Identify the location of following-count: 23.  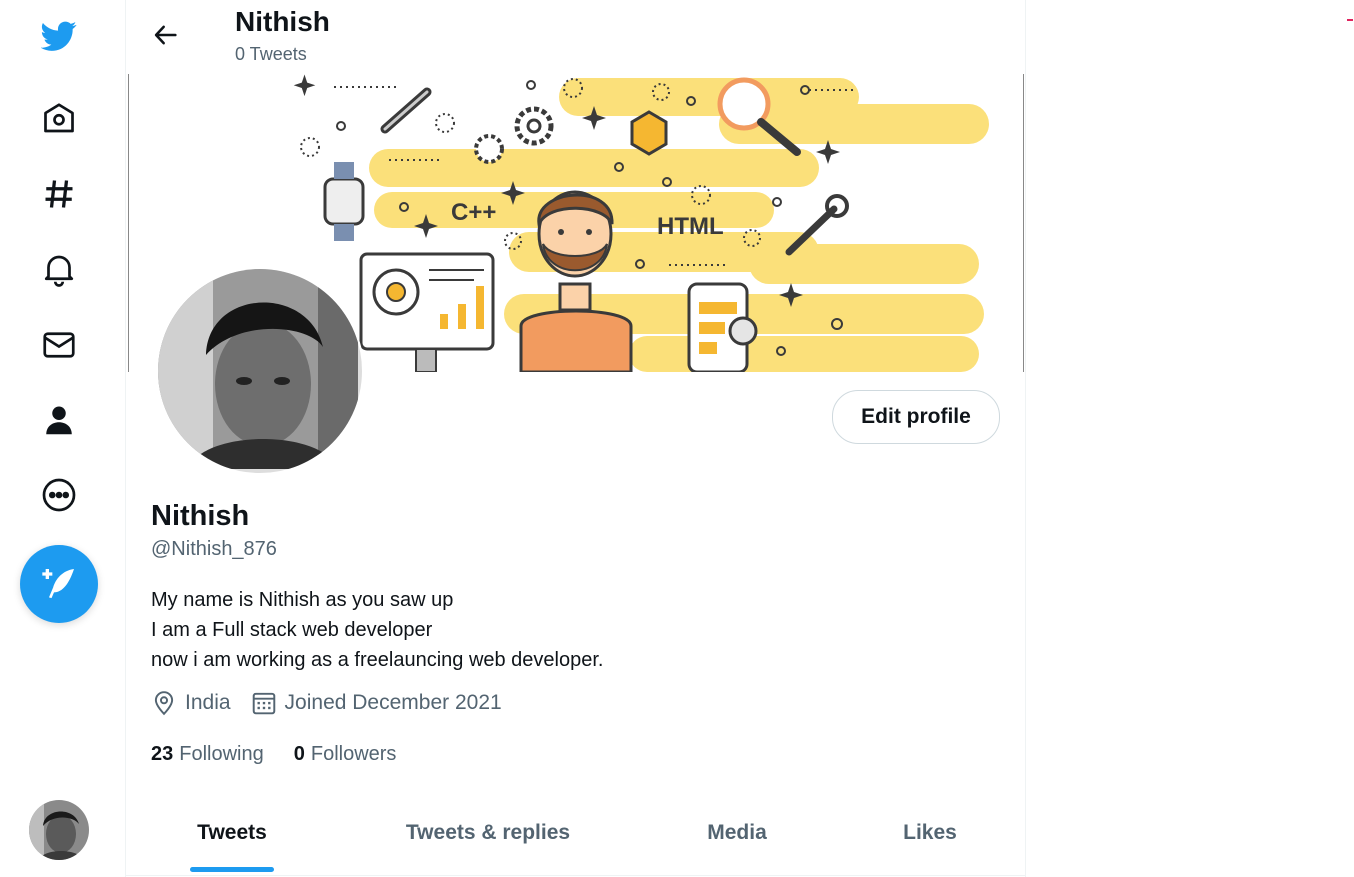
(162, 754).